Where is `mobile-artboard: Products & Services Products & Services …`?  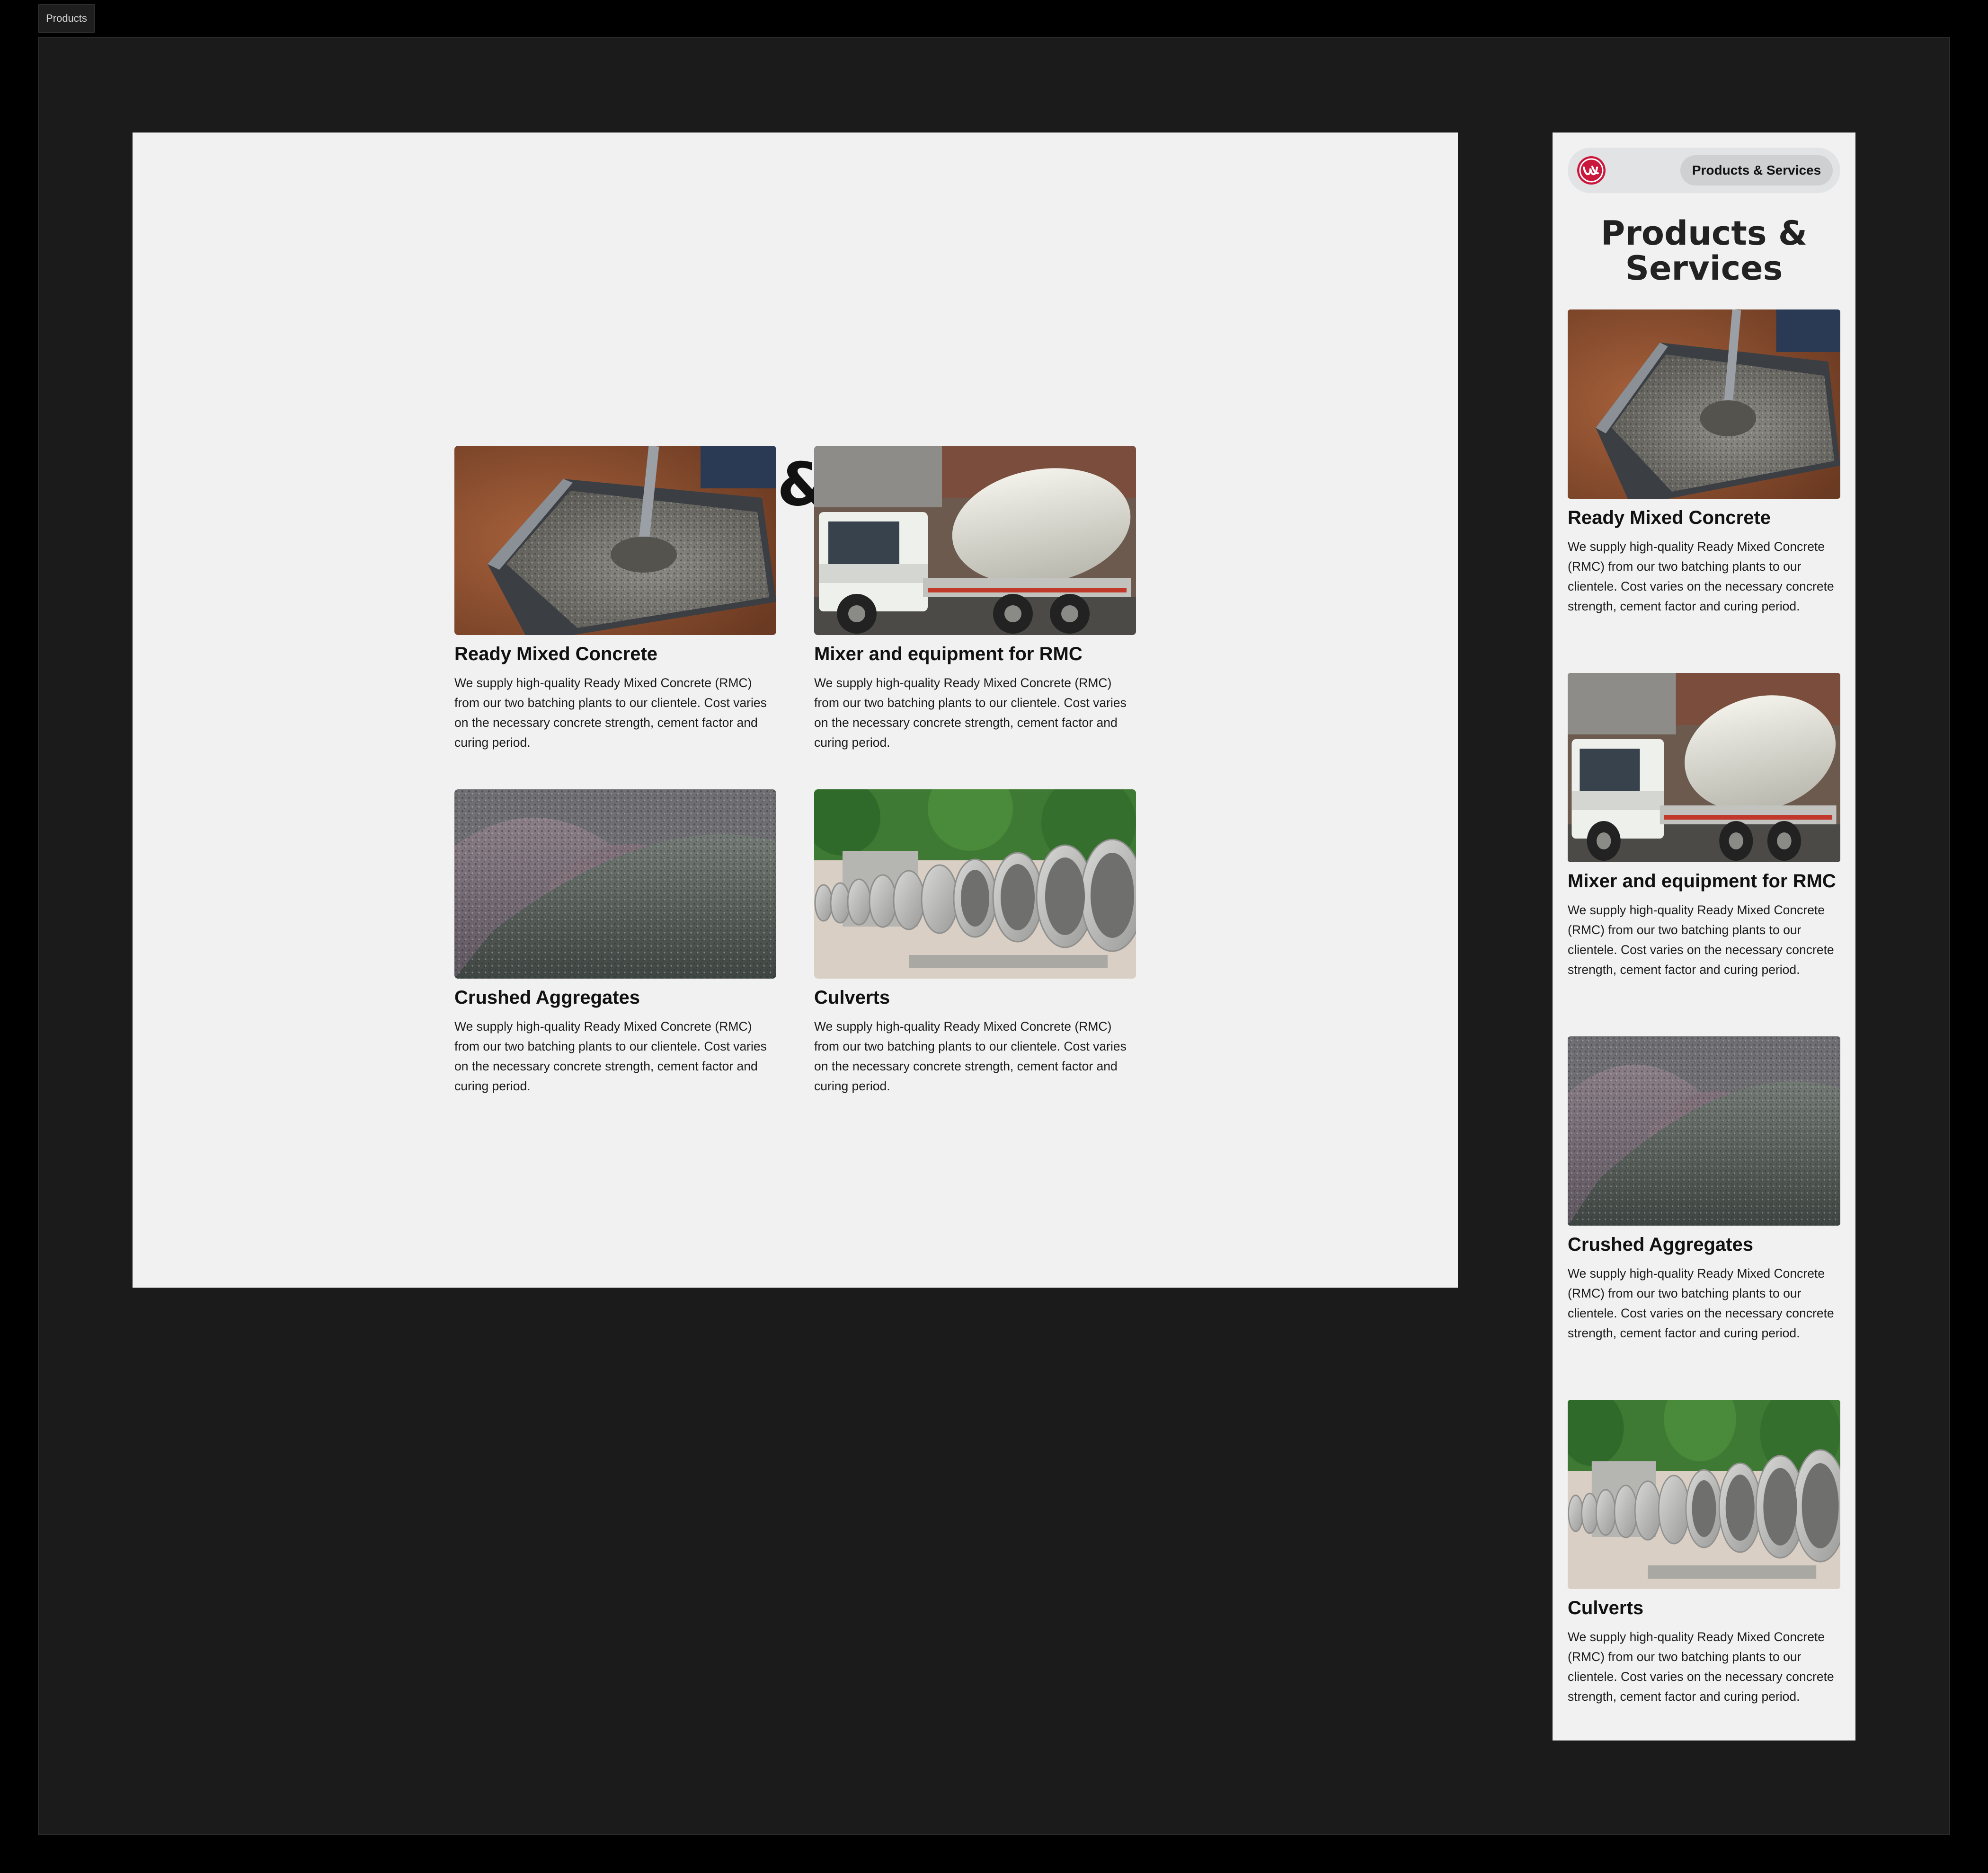 mobile-artboard: Products & Services Products & Services … is located at coordinates (1704, 936).